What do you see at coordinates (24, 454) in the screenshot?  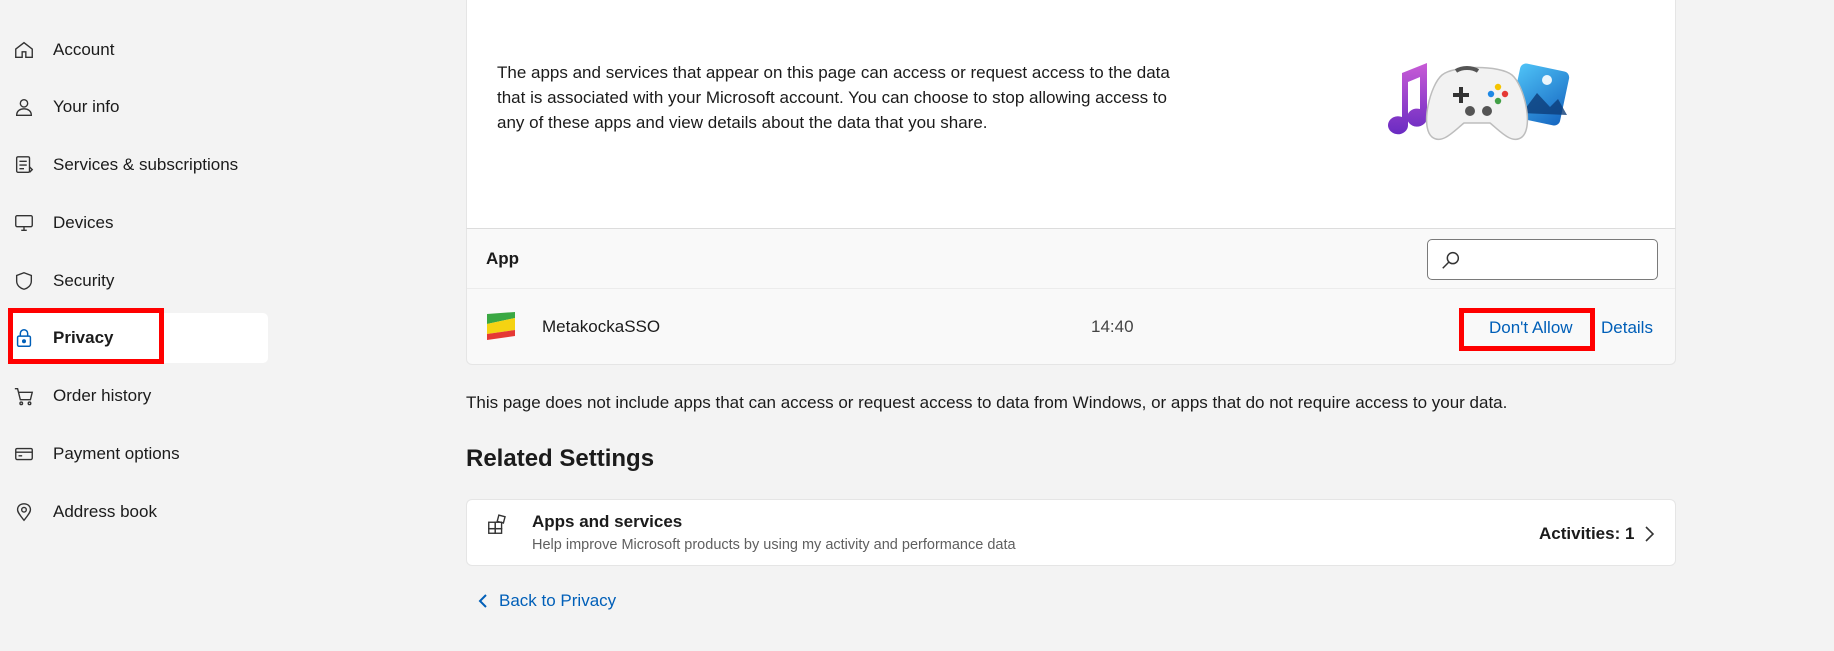 I see `card-icon` at bounding box center [24, 454].